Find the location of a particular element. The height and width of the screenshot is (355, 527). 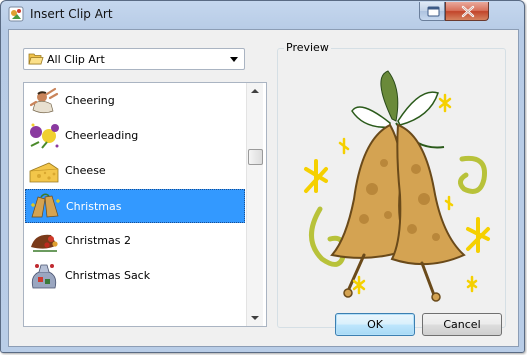

list-item-label: Christmas 2 is located at coordinates (98, 240).